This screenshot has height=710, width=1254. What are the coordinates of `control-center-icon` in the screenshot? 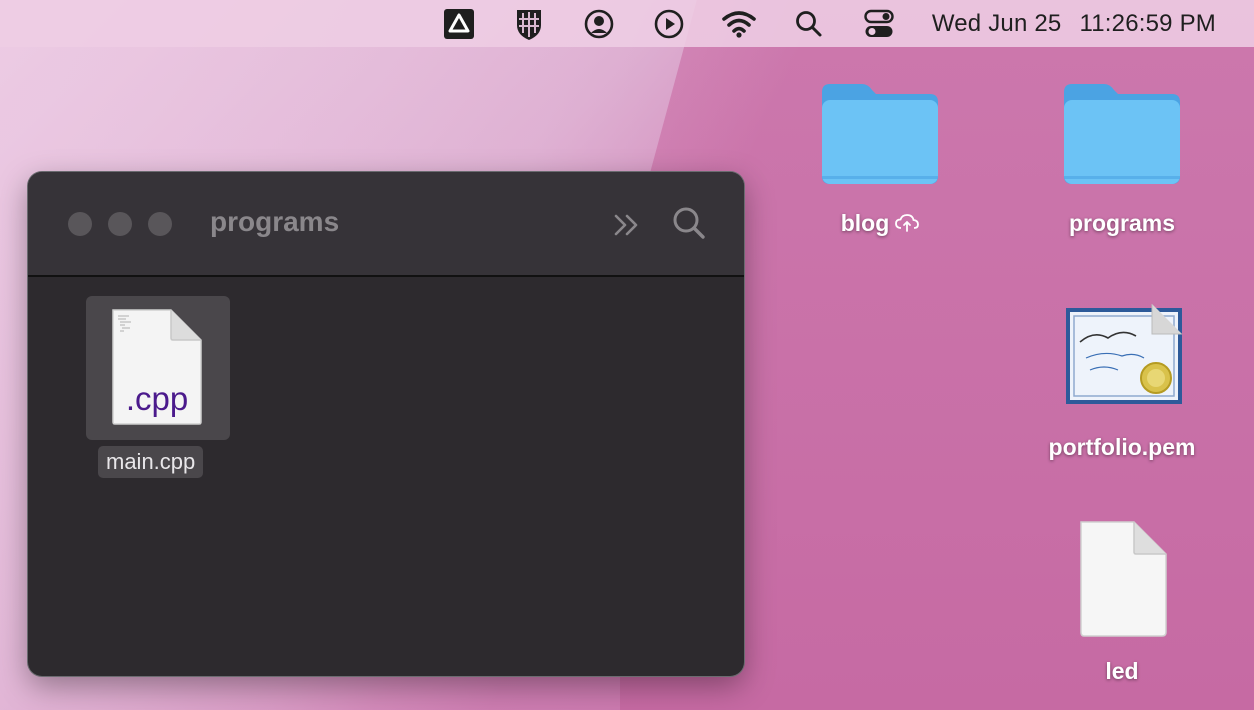 It's located at (879, 24).